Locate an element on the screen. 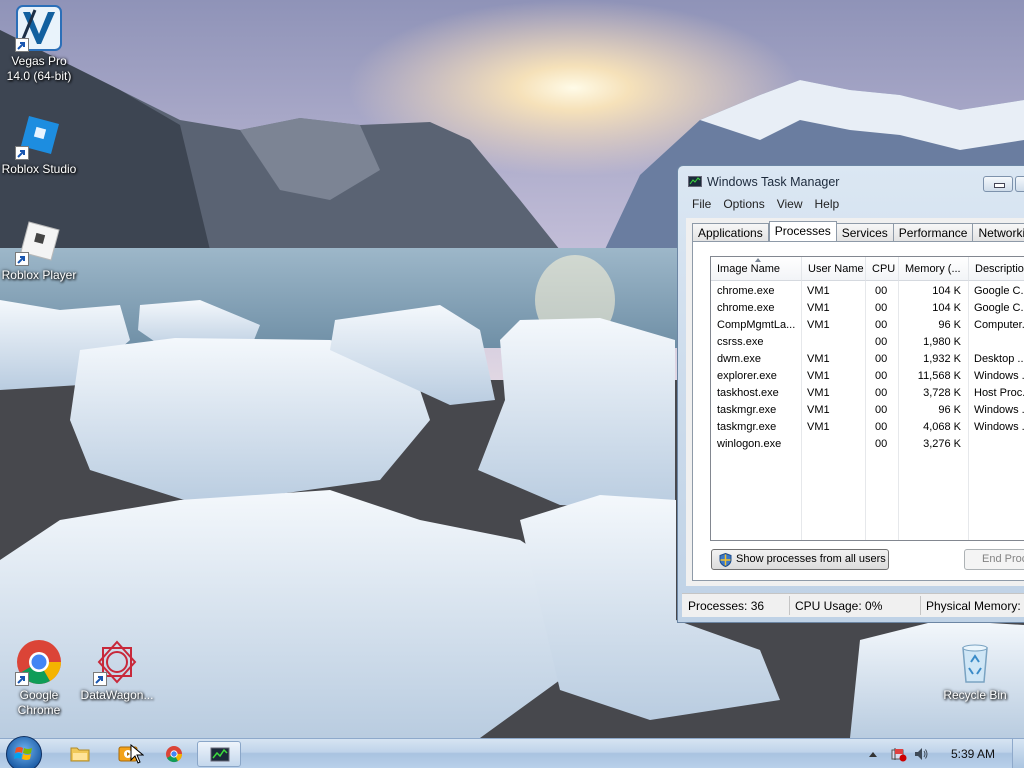 The height and width of the screenshot is (768, 1024). action-center-flag-icon is located at coordinates (899, 754).